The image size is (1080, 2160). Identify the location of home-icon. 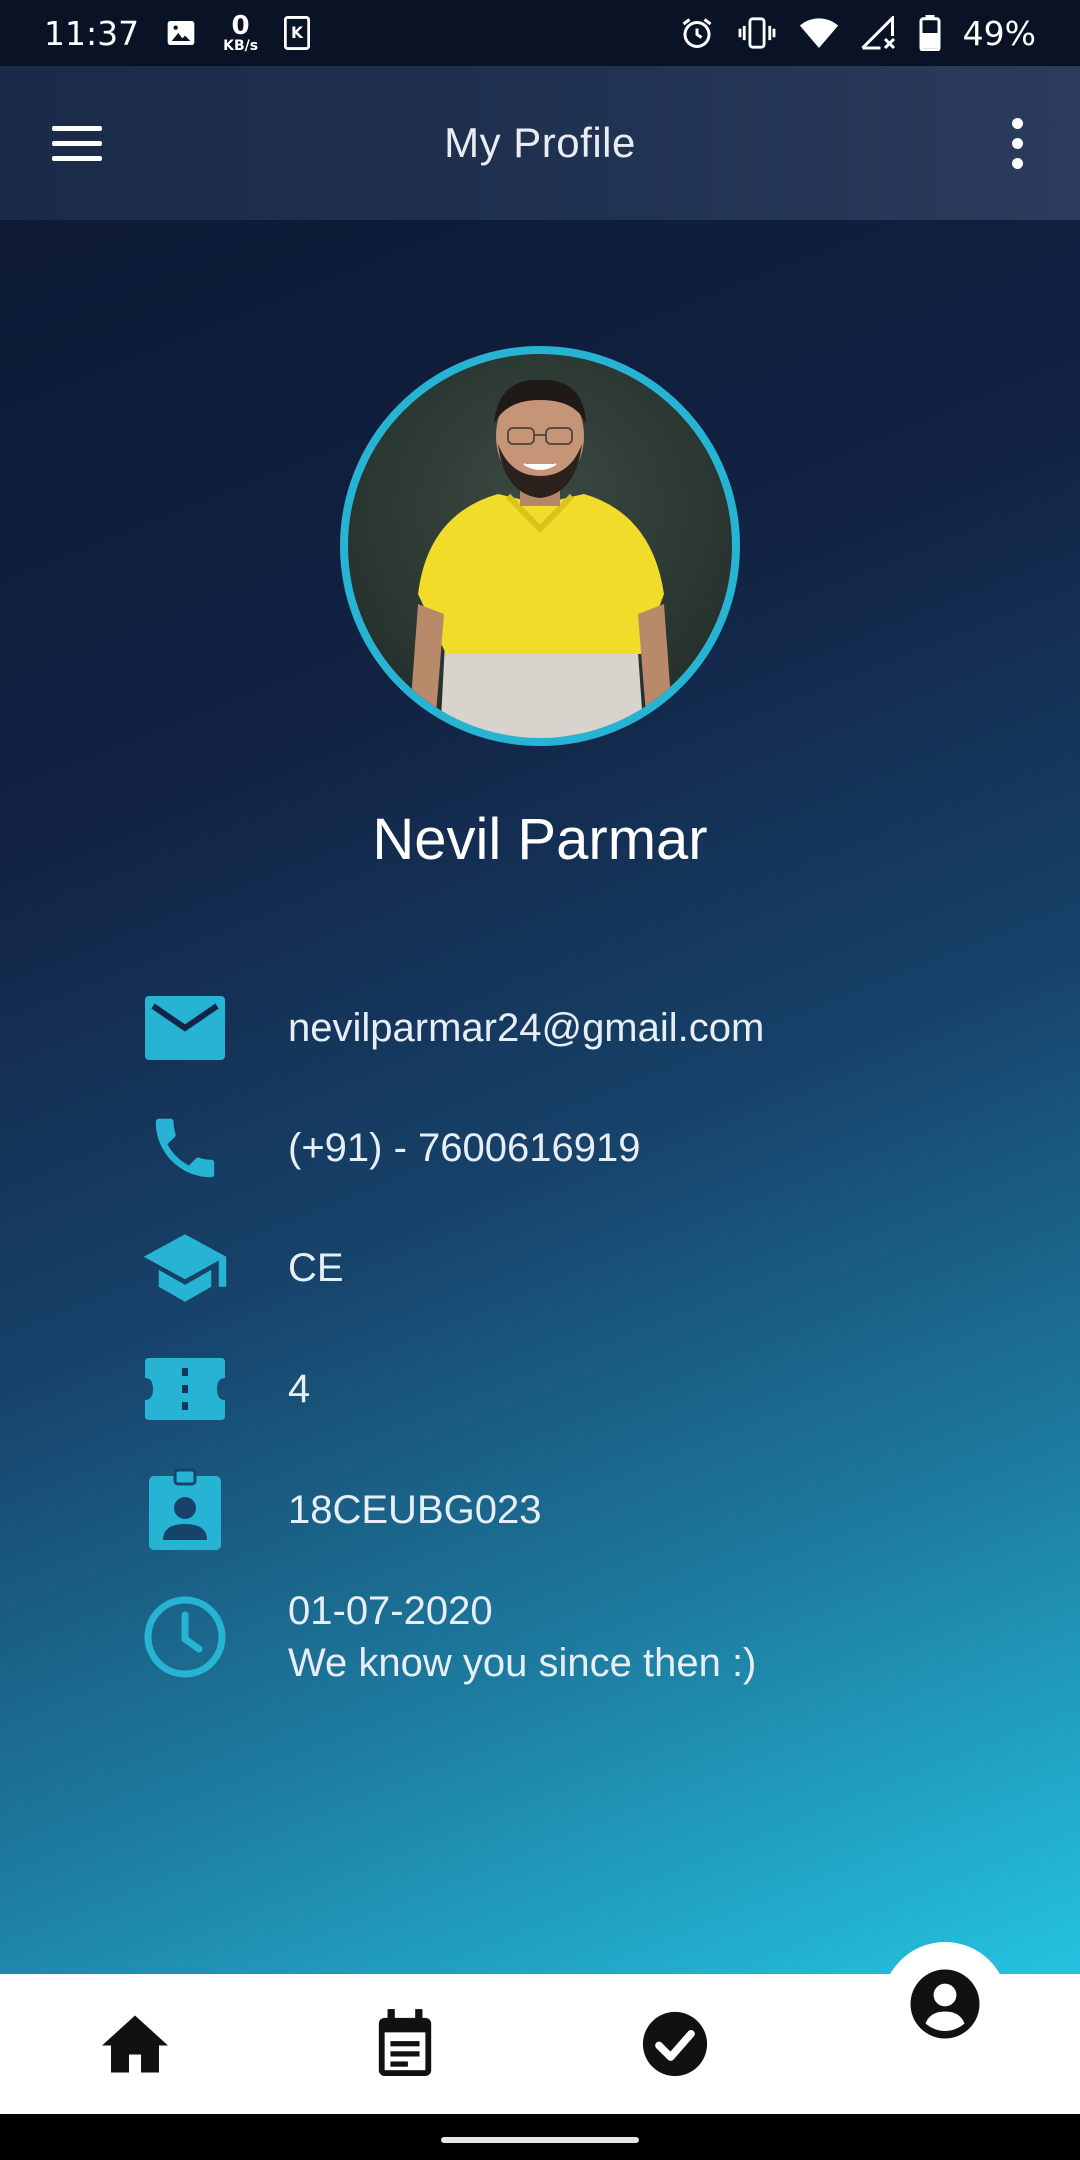
(135, 2044).